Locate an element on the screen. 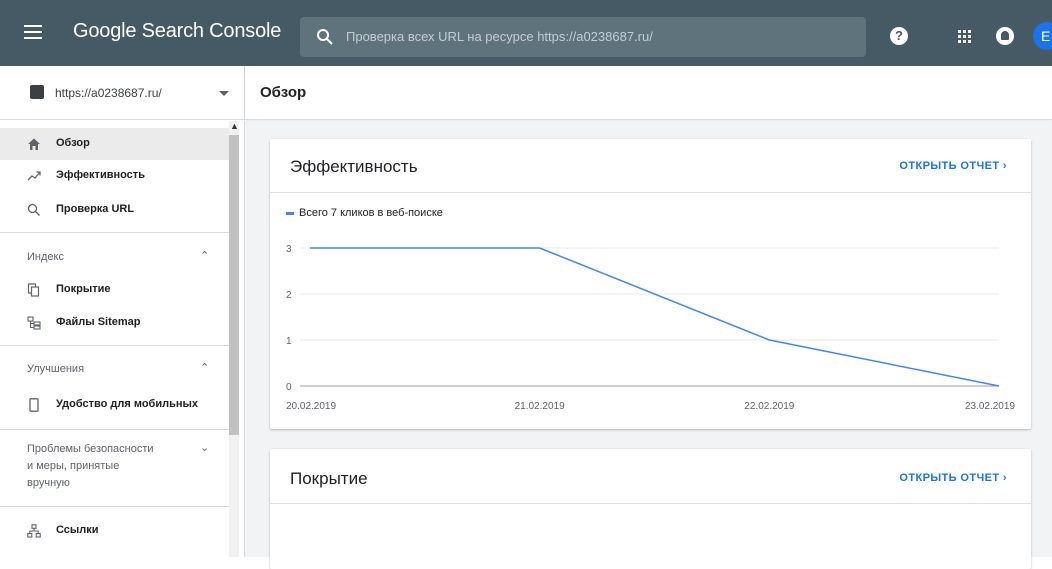 This screenshot has height=569, width=1052. section-index: Индекс ⌃ is located at coordinates (114, 257).